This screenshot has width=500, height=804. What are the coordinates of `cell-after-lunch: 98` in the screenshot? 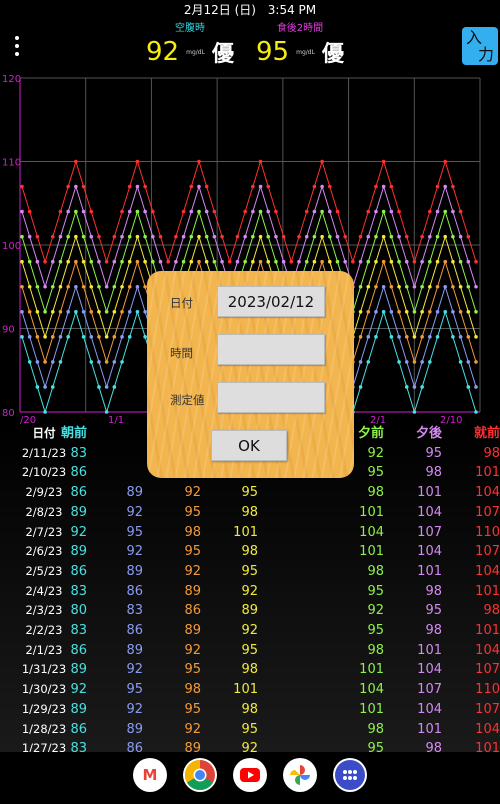 It's located at (249, 709).